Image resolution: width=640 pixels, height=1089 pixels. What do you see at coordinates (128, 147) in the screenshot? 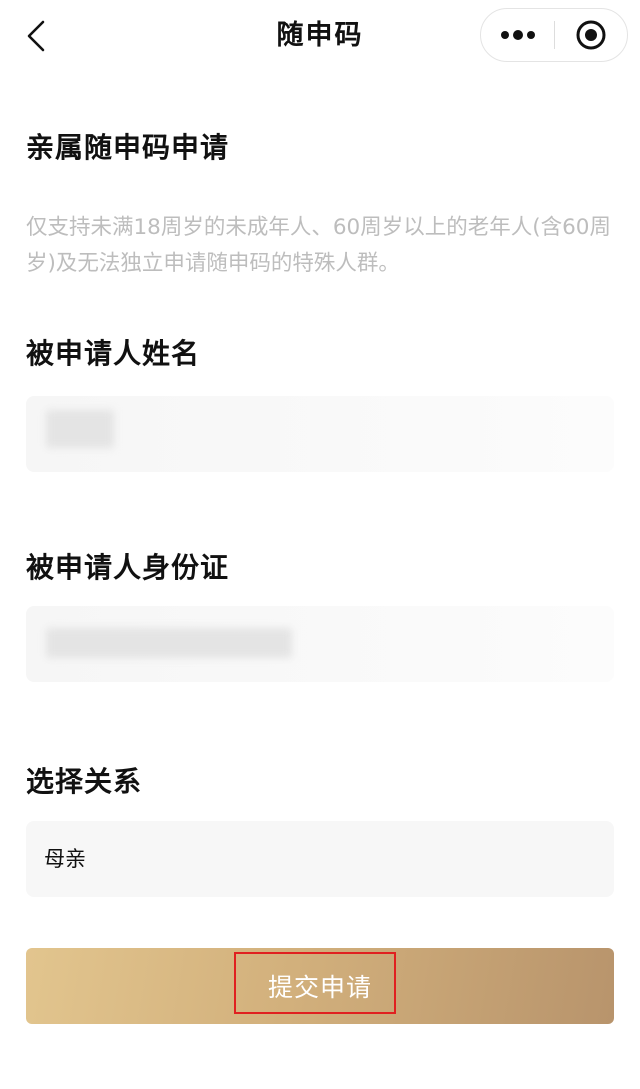
I see `form-heading: 亲属随申码申请` at bounding box center [128, 147].